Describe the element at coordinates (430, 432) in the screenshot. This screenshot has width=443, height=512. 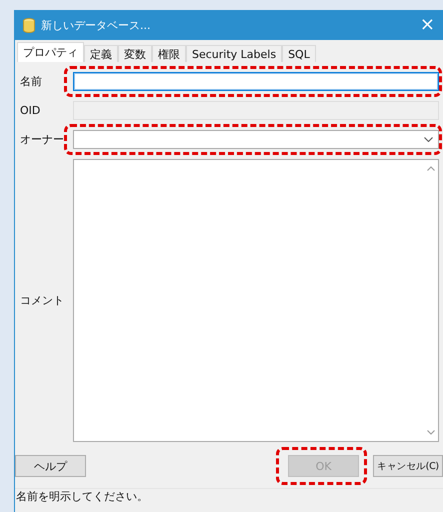
I see `scroll-down-icon` at that location.